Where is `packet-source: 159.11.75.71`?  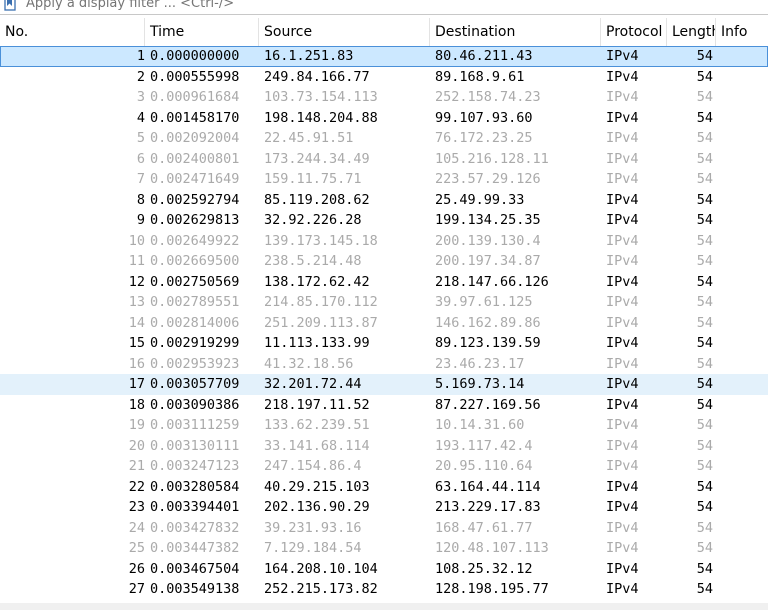 packet-source: 159.11.75.71 is located at coordinates (313, 179).